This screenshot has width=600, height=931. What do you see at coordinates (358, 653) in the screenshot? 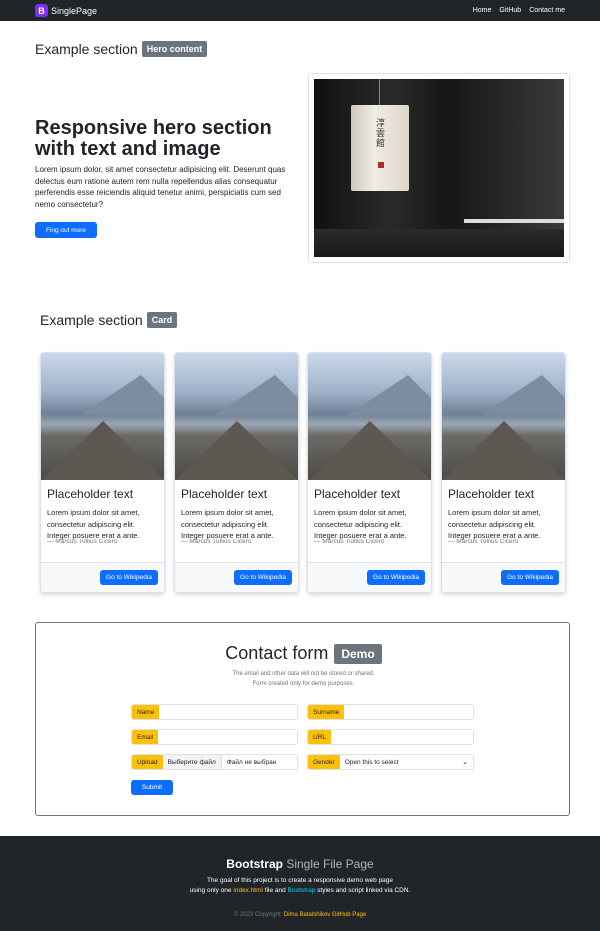
I see `demo-badge: Demo` at bounding box center [358, 653].